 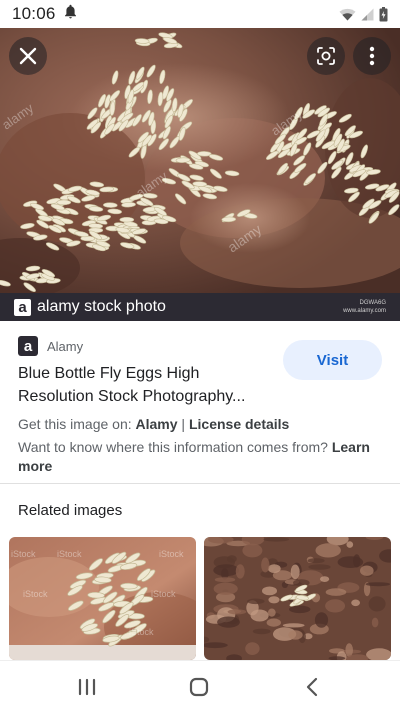 I want to click on signal-icon, so click(x=367, y=14).